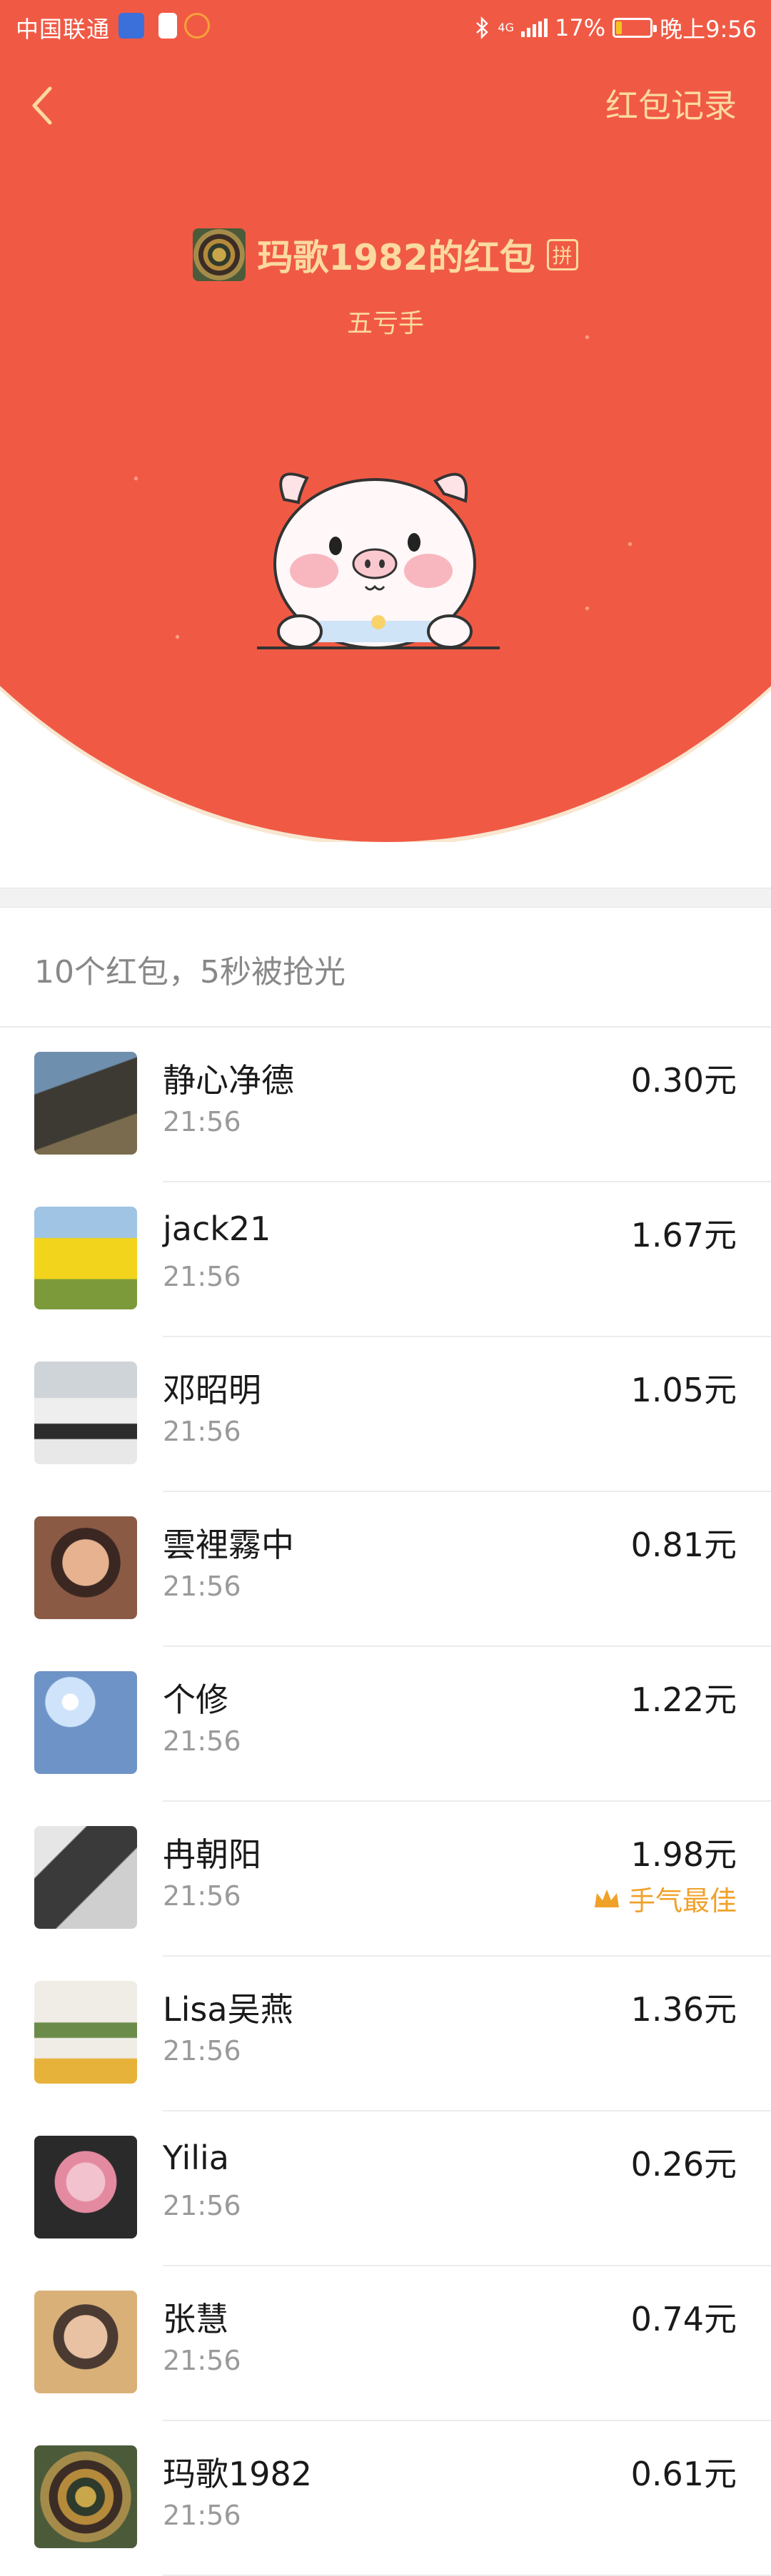 The width and height of the screenshot is (771, 2576). I want to click on receiver-name: 个修, so click(195, 1699).